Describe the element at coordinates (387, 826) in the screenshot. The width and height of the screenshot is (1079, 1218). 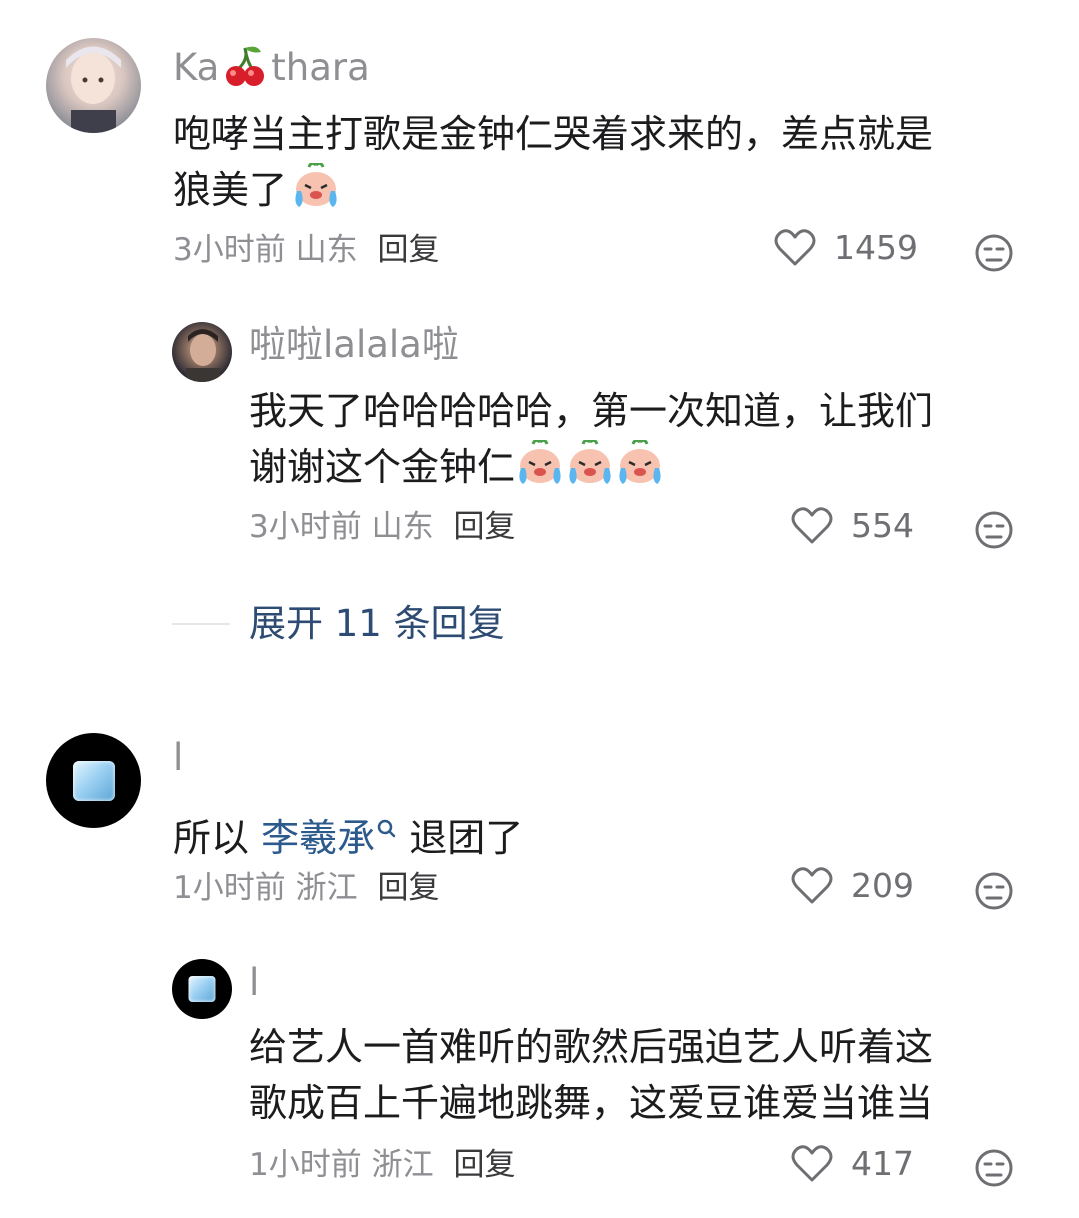
I see `search-icon` at that location.